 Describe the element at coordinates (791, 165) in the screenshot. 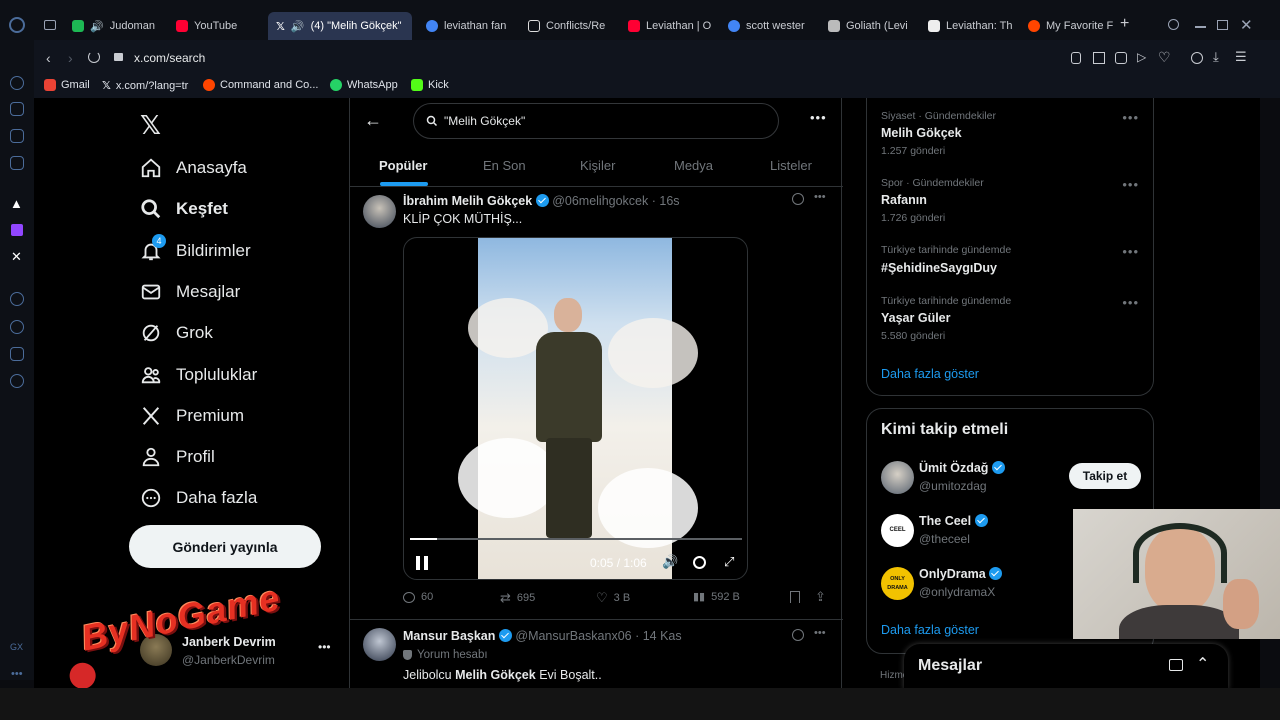

I see `tab-lists: Listeler` at that location.